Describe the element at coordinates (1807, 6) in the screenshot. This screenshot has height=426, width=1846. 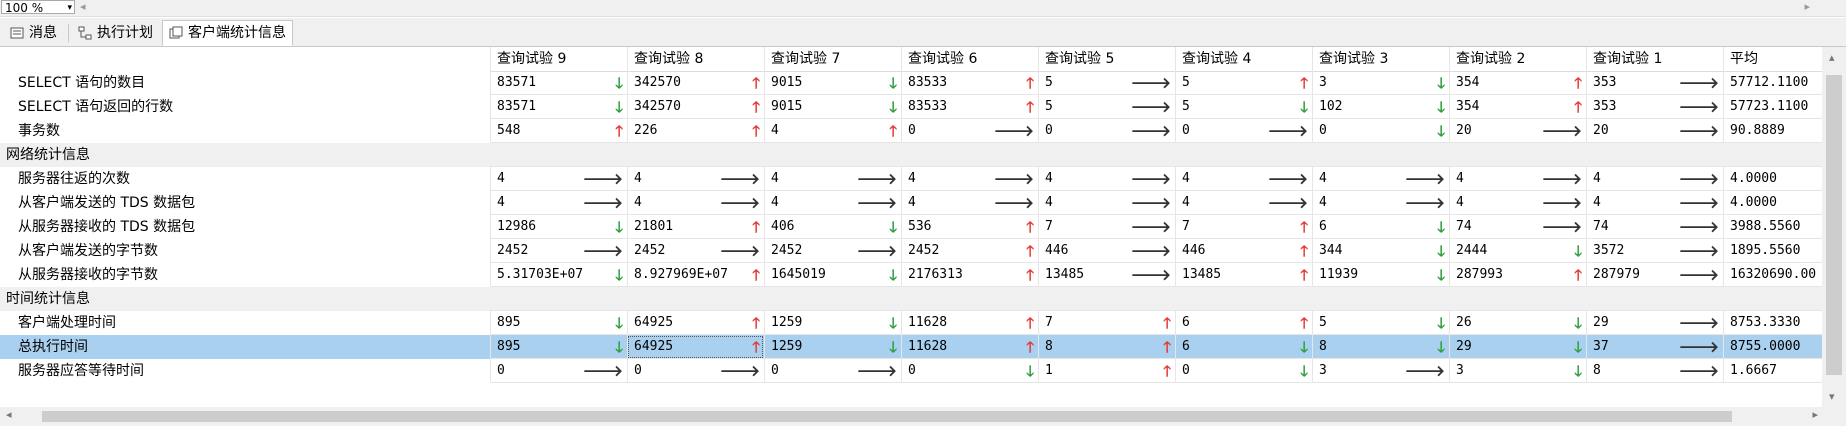
I see `scroll-right-icon: ▸` at that location.